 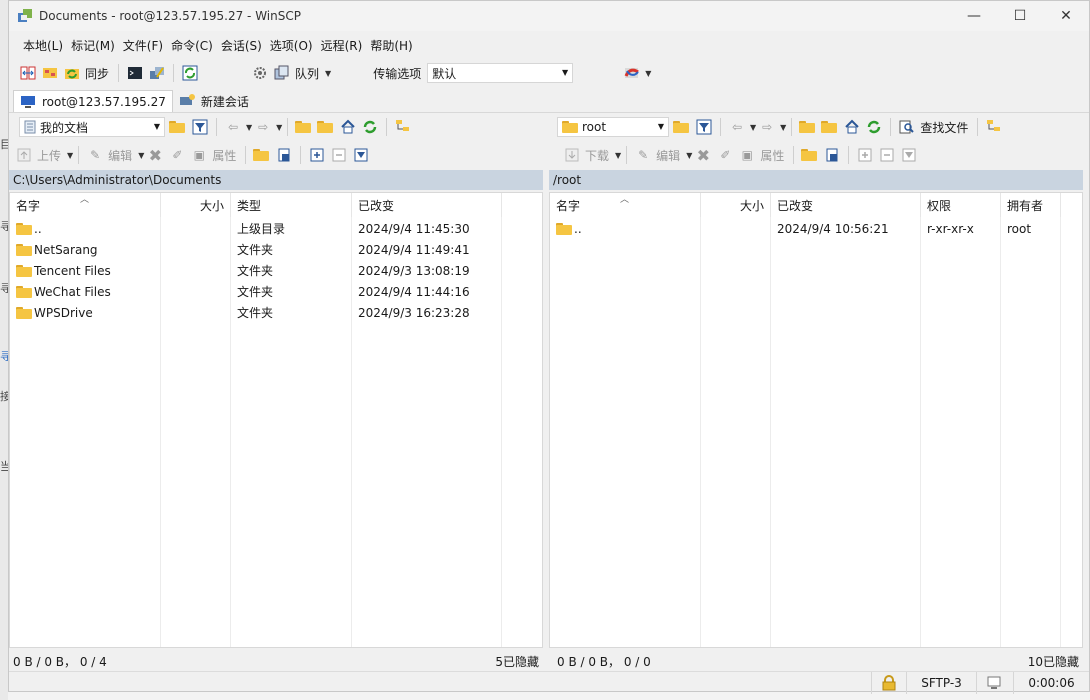 What do you see at coordinates (291, 205) in the screenshot?
I see `column-type: 类型` at bounding box center [291, 205].